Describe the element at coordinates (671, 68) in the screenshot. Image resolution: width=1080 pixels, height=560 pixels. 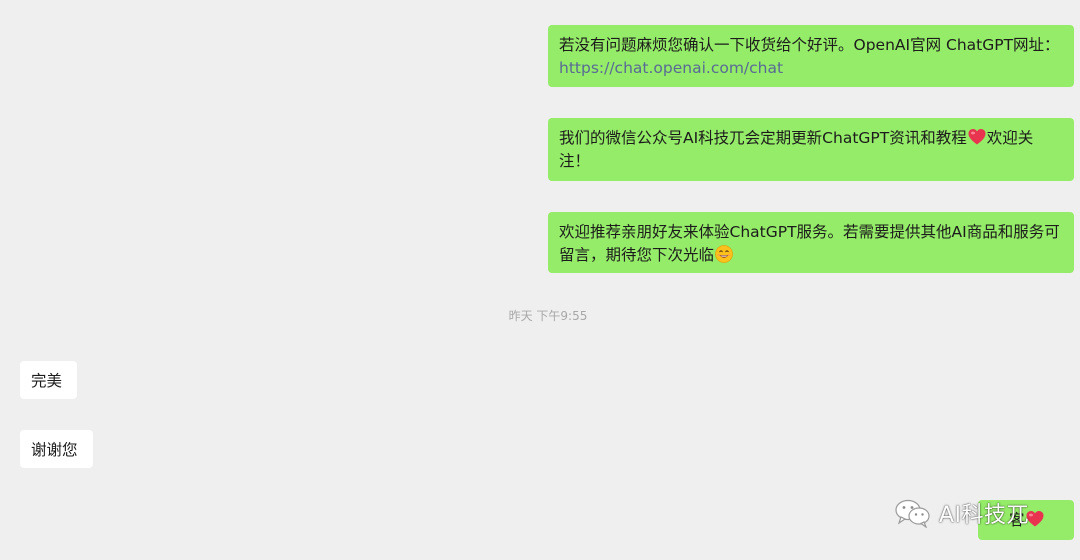
I see `chatgpt-link: https://chat.openai.com/chat` at that location.